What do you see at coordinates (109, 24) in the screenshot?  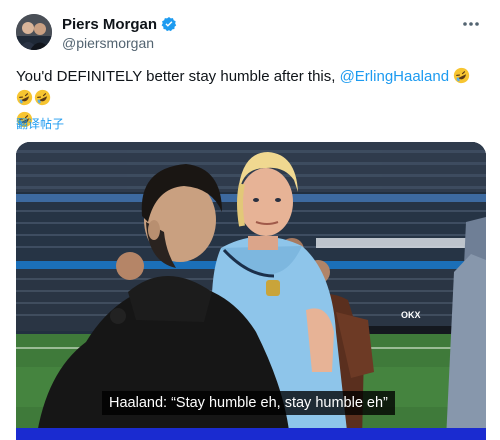 I see `display-name: Piers Morgan` at bounding box center [109, 24].